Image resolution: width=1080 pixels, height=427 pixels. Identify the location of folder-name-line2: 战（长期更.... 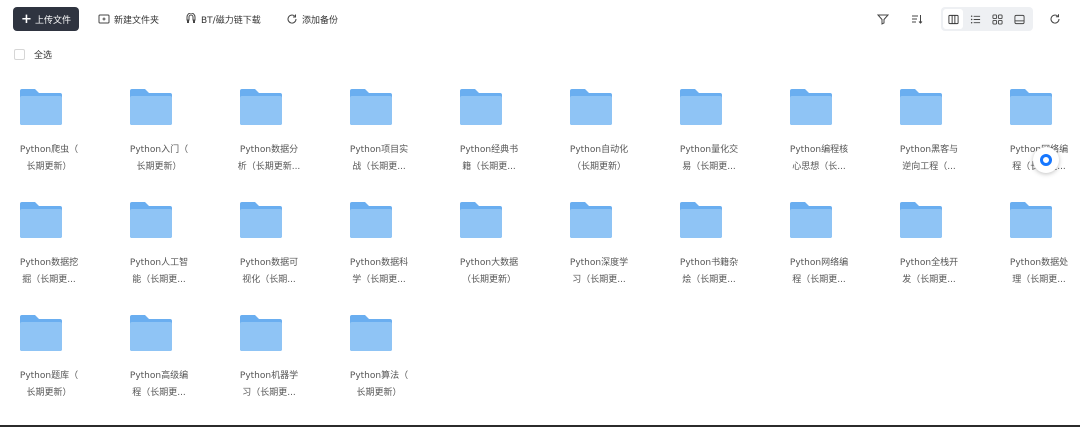
(379, 167).